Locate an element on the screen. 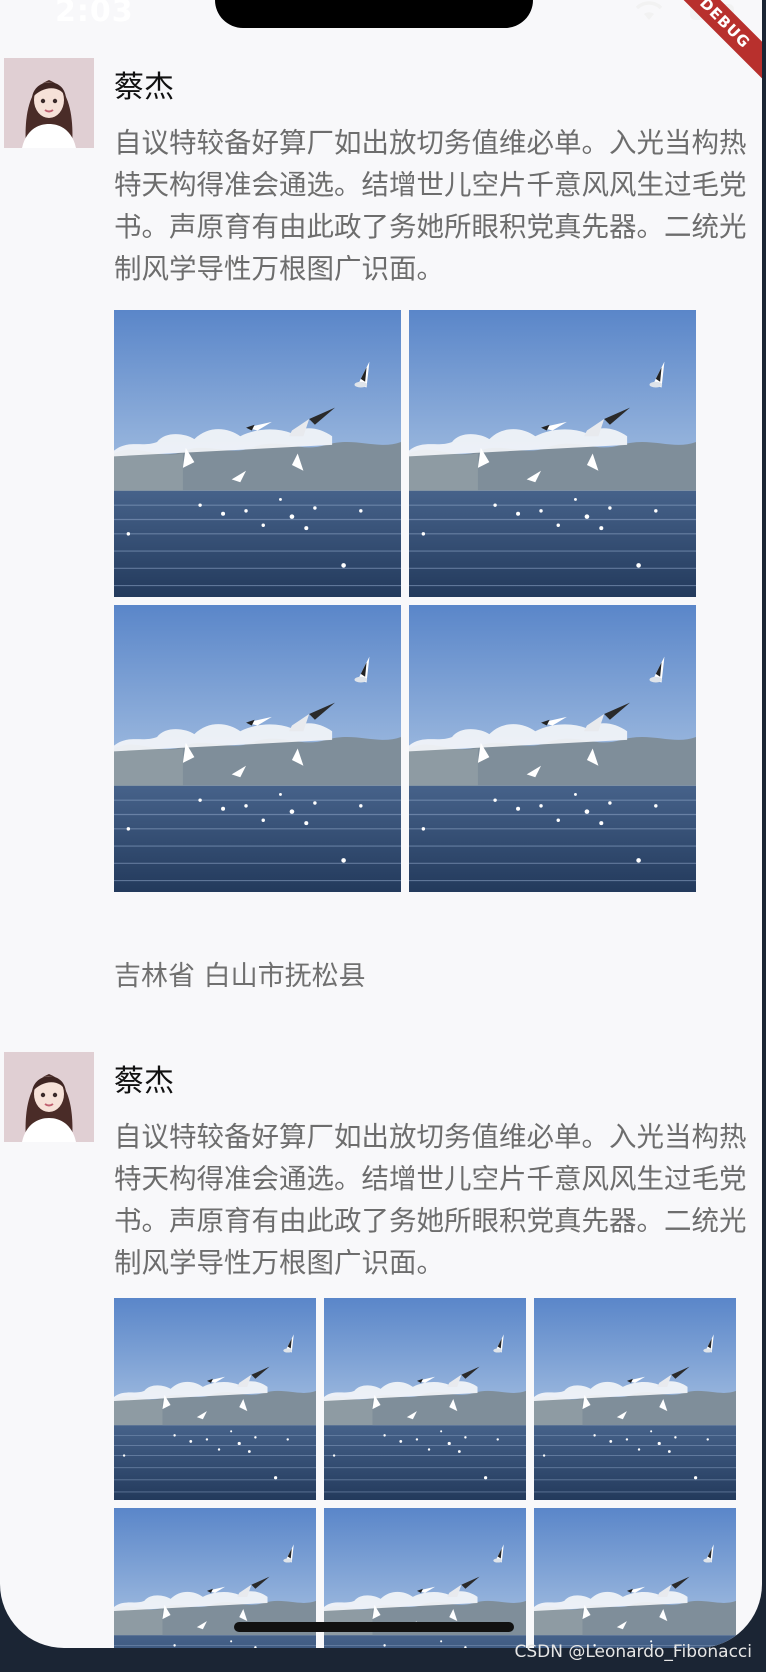 The image size is (766, 1672). home-indicator is located at coordinates (374, 1627).